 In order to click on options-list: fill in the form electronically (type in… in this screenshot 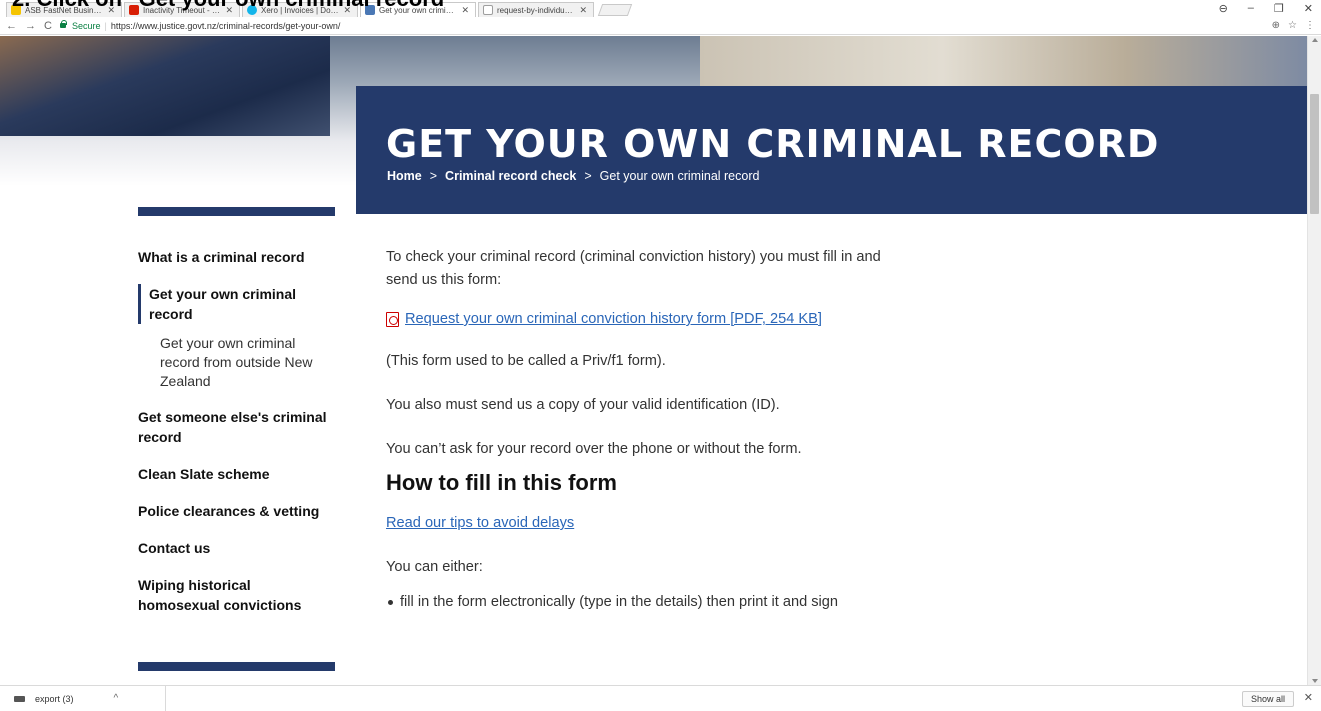, I will do `click(646, 602)`.